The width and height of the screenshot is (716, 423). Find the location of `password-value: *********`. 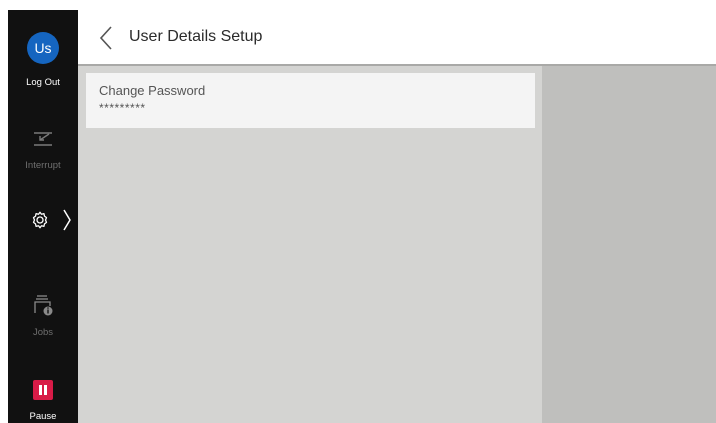

password-value: ********* is located at coordinates (122, 108).